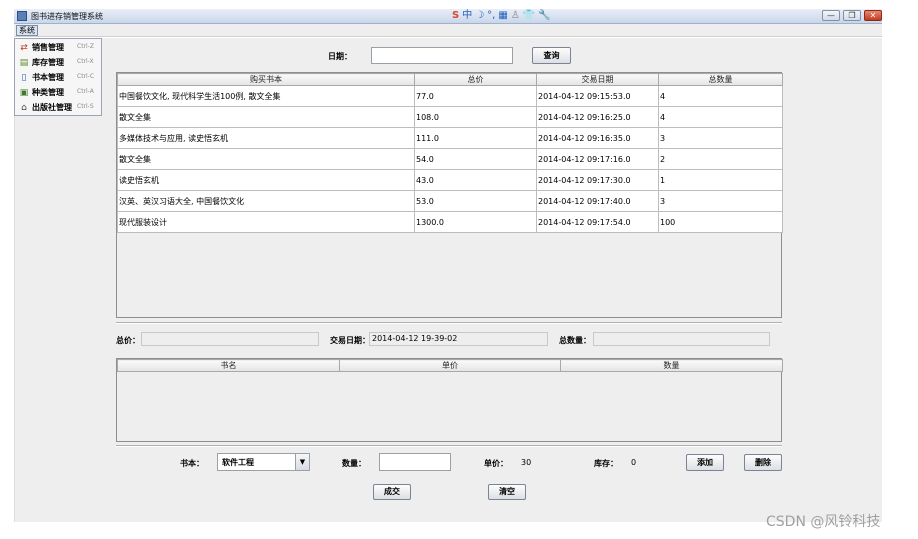 The height and width of the screenshot is (539, 918). What do you see at coordinates (24, 93) in the screenshot?
I see `category-icon: ▣` at bounding box center [24, 93].